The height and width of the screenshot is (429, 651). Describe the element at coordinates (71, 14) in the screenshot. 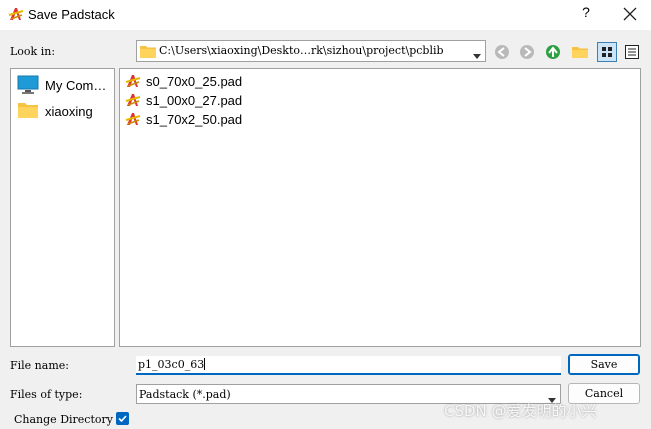

I see `window-title: Save Padstack` at that location.